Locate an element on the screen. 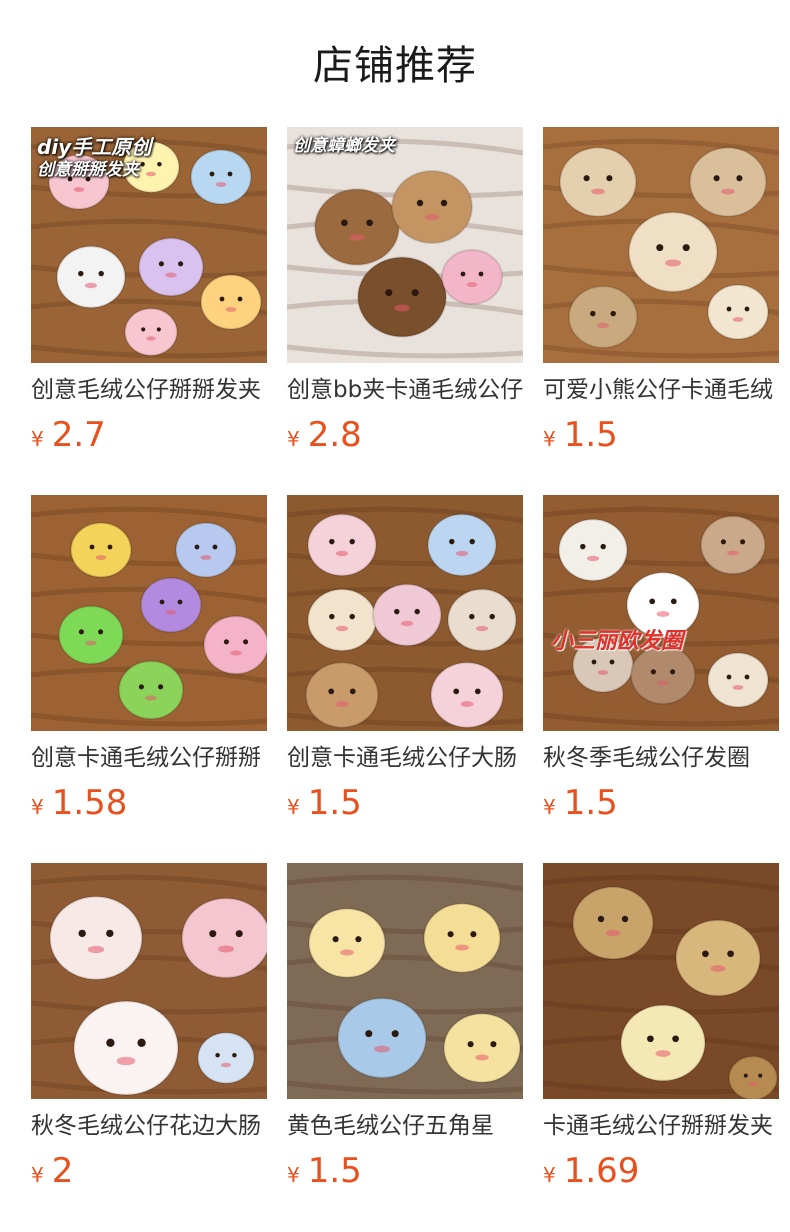 Image resolution: width=790 pixels, height=1232 pixels. product-name: 创意毛绒公仔掰掰发夹 is located at coordinates (149, 390).